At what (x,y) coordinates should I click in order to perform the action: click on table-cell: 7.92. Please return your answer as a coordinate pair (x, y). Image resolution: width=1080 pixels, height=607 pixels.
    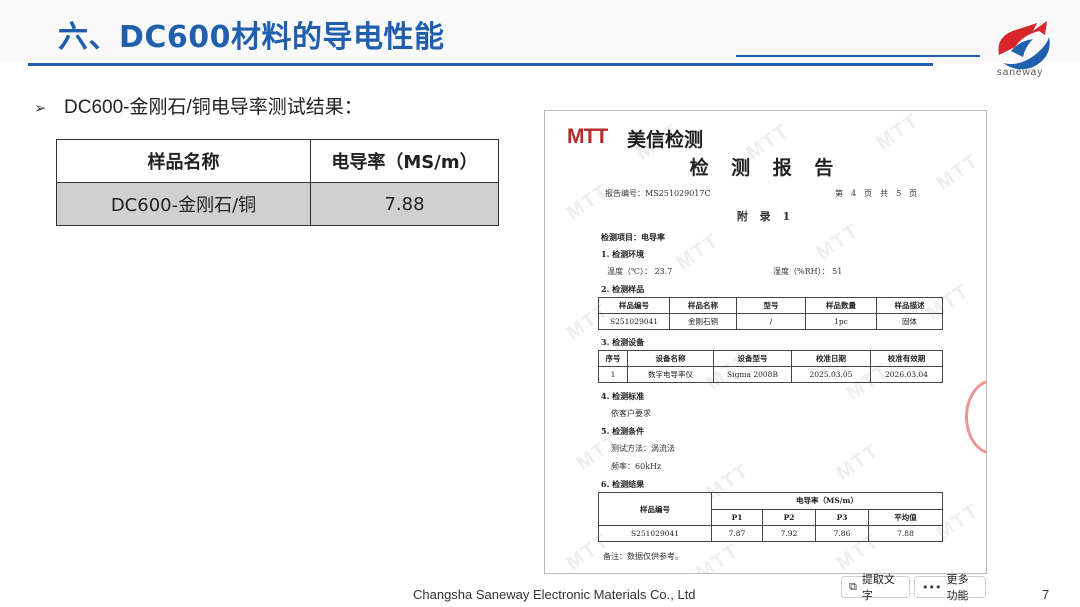
    Looking at the image, I should click on (789, 533).